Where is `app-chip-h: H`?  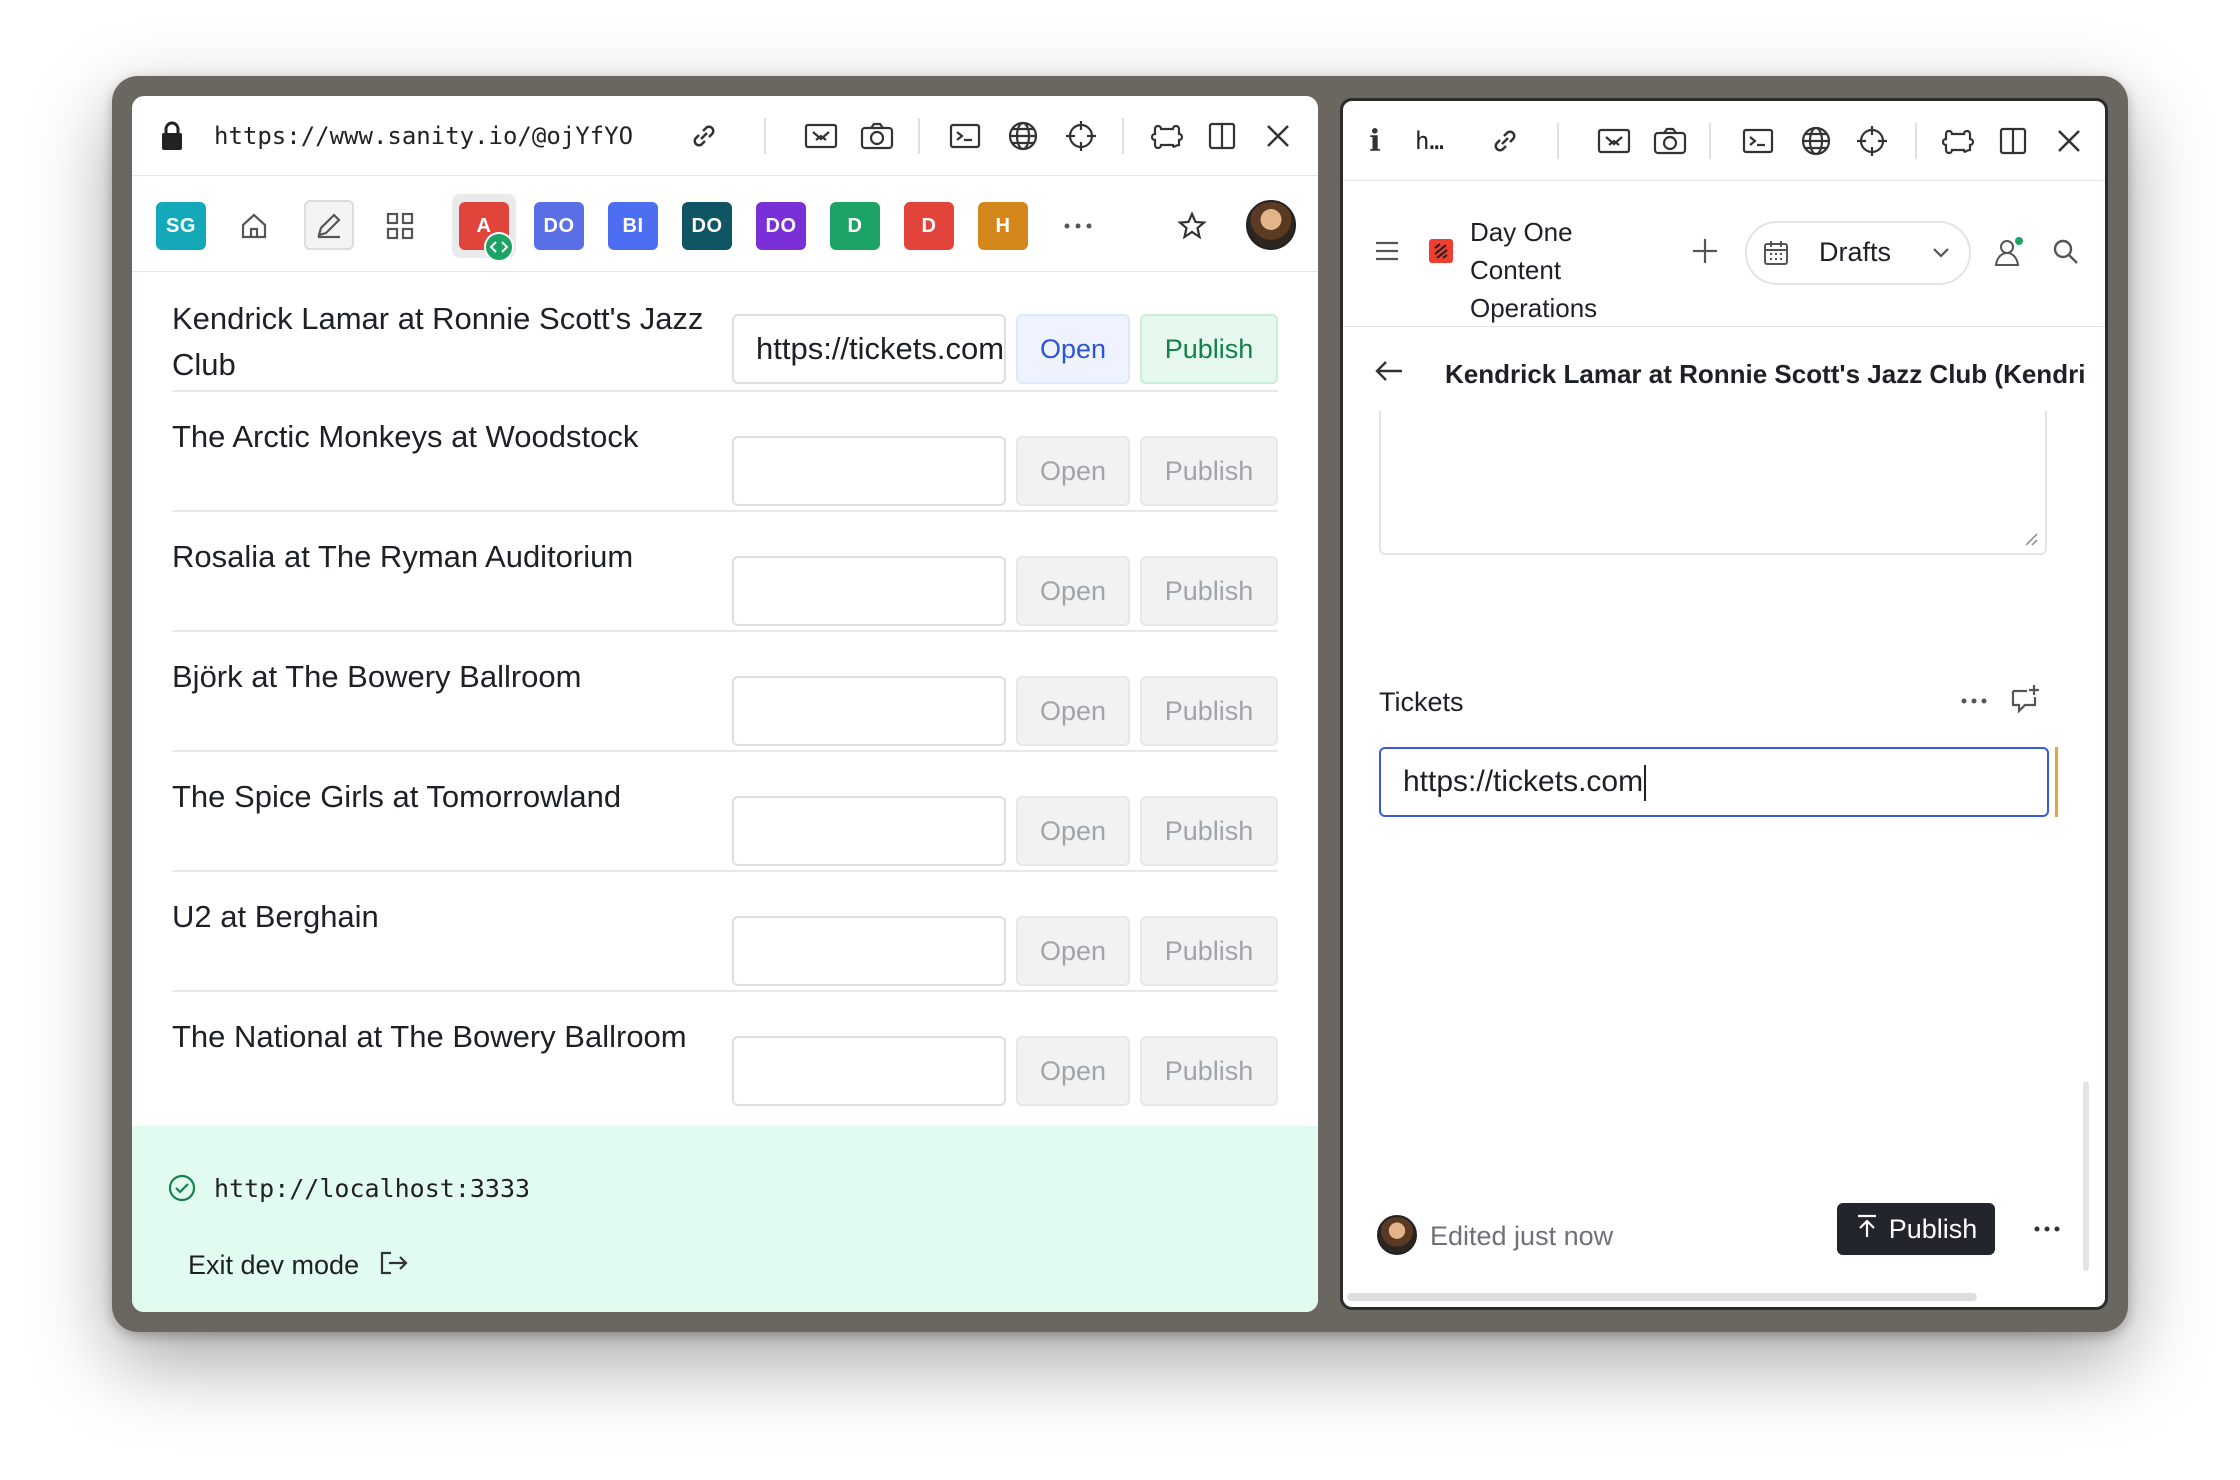
app-chip-h: H is located at coordinates (1003, 226).